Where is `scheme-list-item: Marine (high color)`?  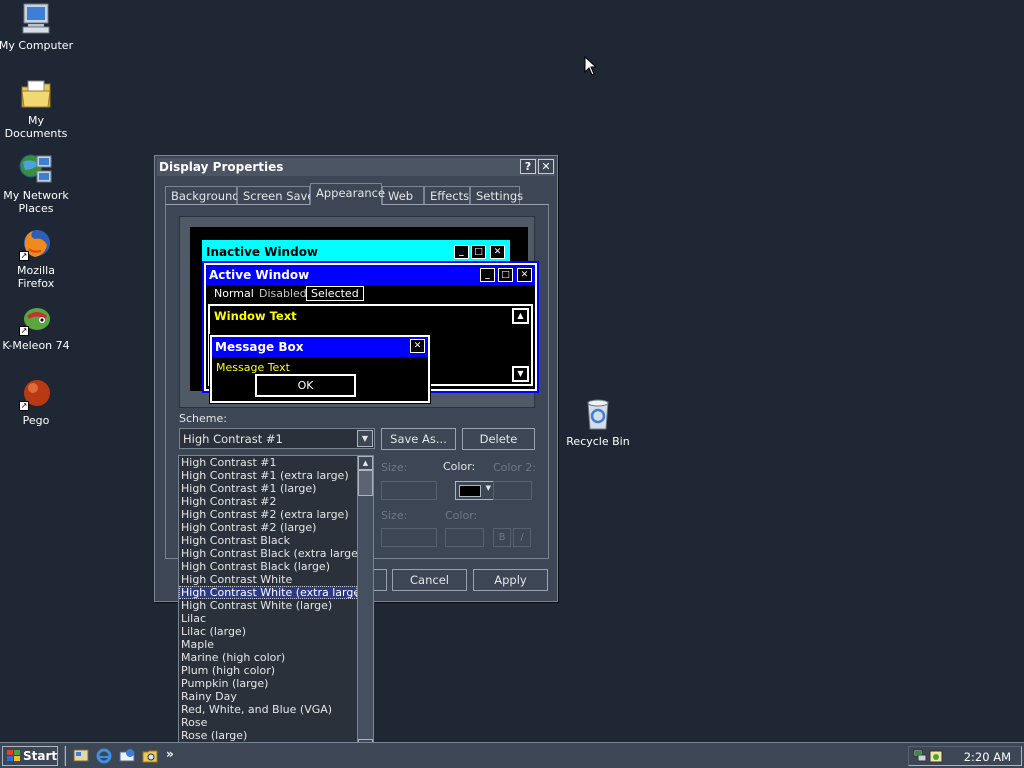
scheme-list-item: Marine (high color) is located at coordinates (268, 657).